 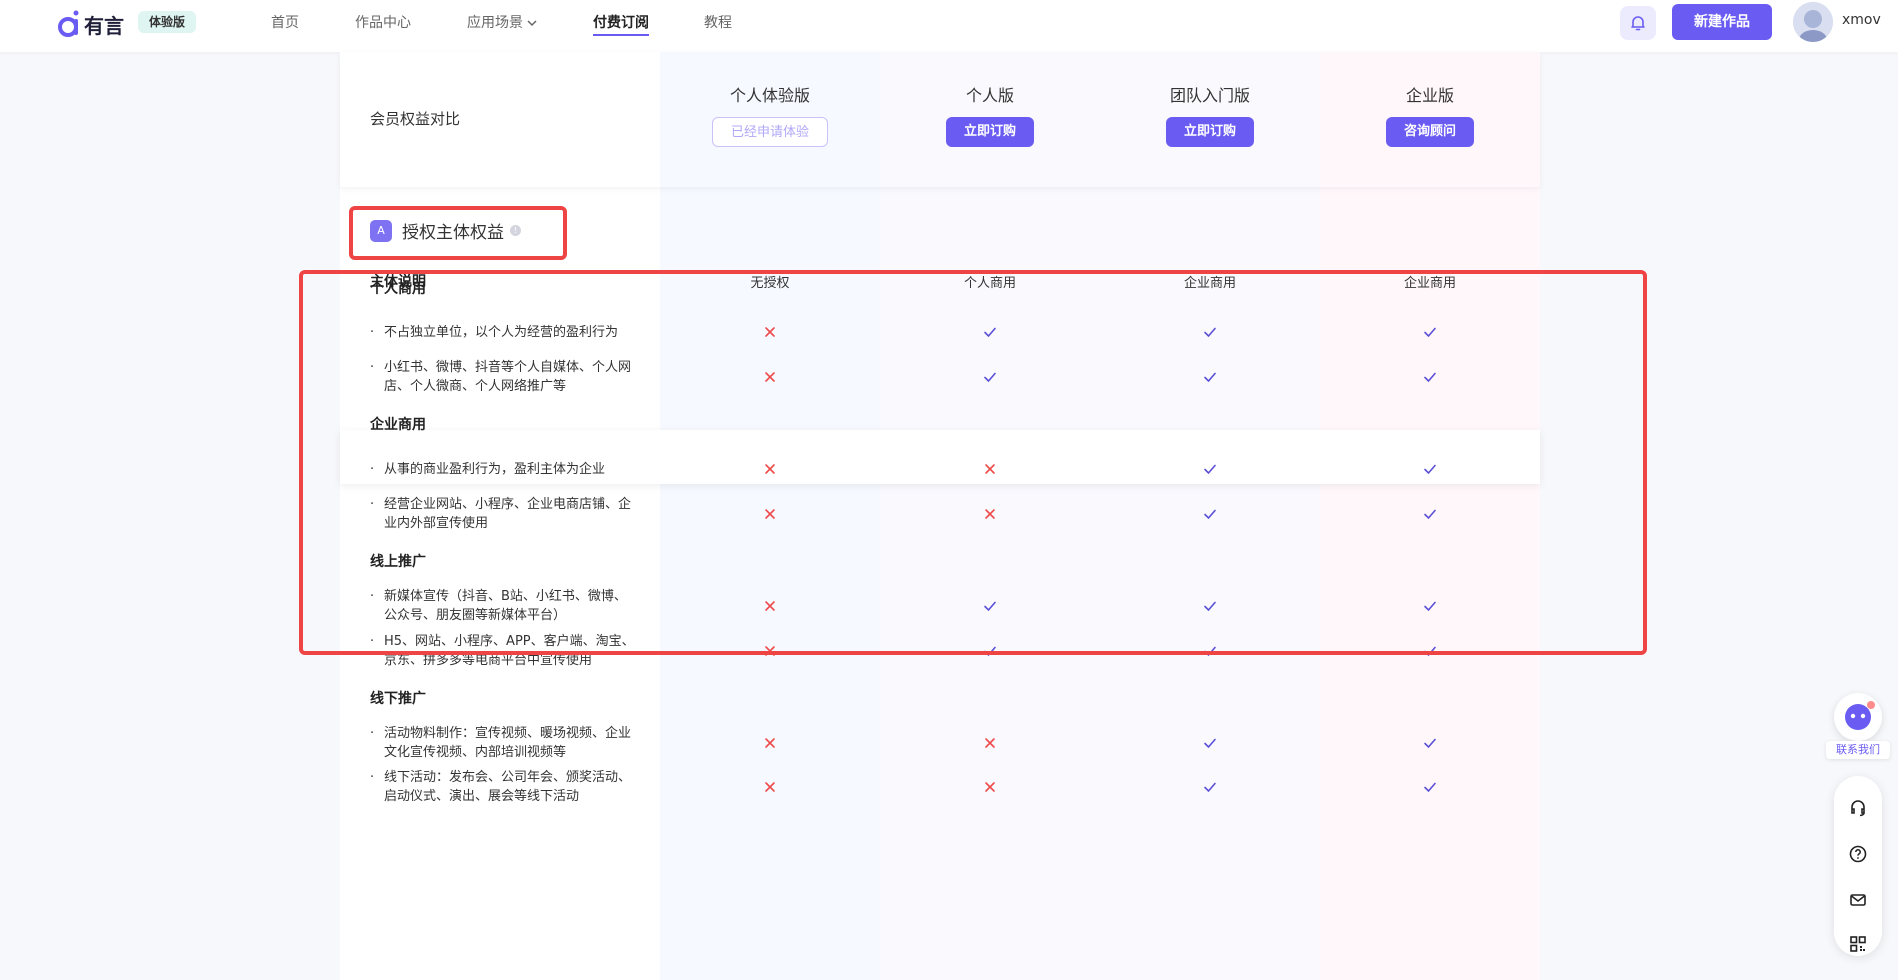 What do you see at coordinates (1430, 132) in the screenshot?
I see `consult-advisor-button: 咨询顾问` at bounding box center [1430, 132].